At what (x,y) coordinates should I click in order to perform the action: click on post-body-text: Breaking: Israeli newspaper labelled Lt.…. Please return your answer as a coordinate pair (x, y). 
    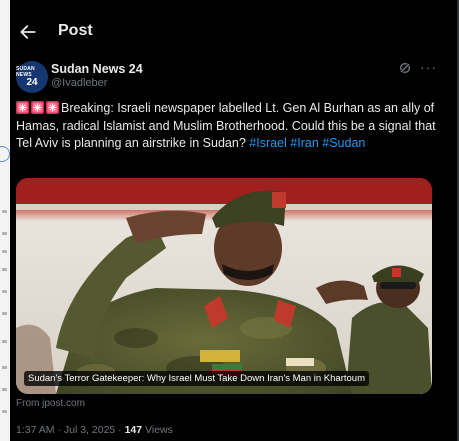
    Looking at the image, I should click on (226, 125).